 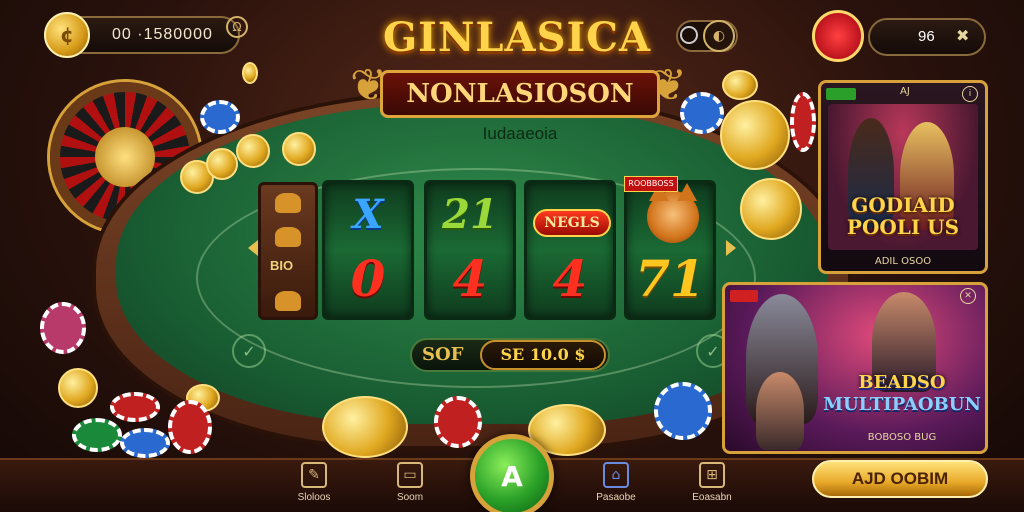 I want to click on promo-card-2-tag, so click(x=744, y=296).